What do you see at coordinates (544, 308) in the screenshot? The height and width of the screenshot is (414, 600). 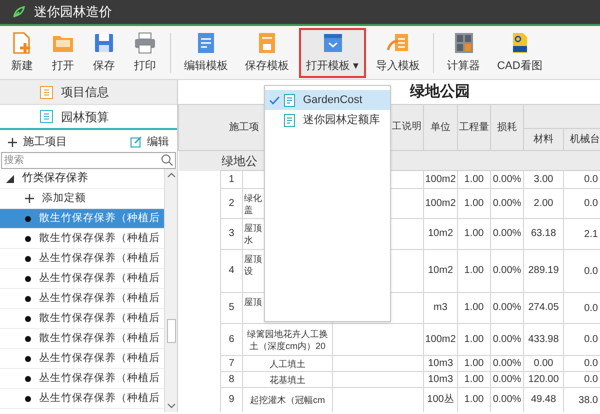 I see `table-cell: 274.05` at bounding box center [544, 308].